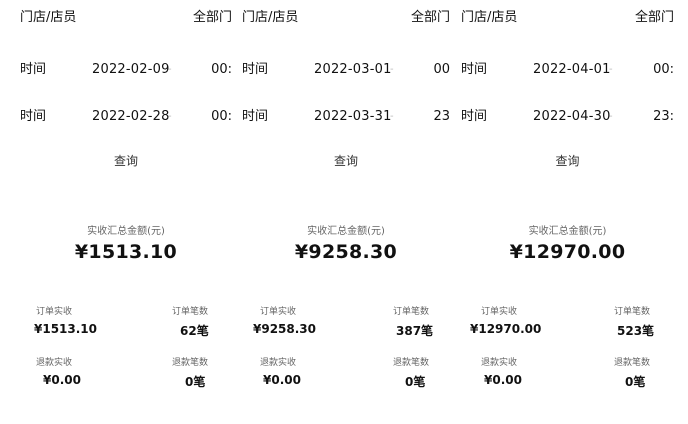  I want to click on start-date-field: 2022-04-01, so click(572, 70).